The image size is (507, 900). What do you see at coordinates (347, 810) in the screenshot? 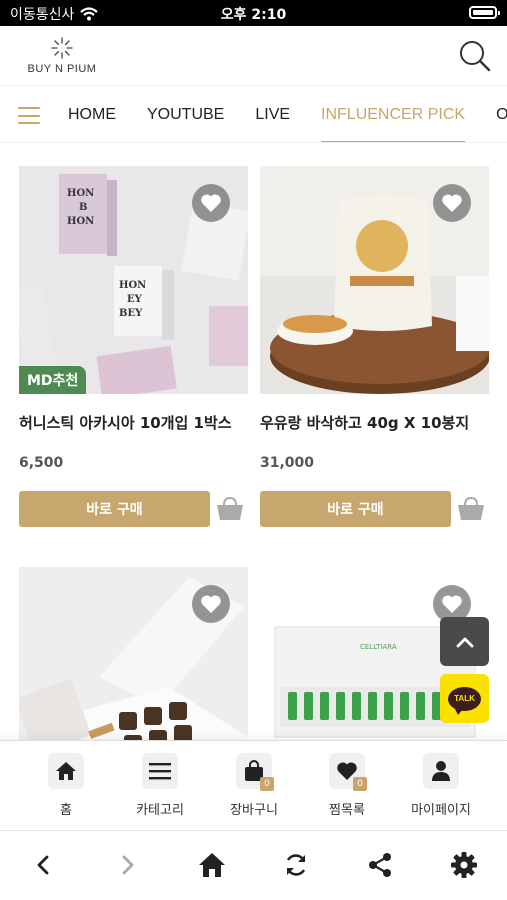
I see `tab-label: 찜목록` at bounding box center [347, 810].